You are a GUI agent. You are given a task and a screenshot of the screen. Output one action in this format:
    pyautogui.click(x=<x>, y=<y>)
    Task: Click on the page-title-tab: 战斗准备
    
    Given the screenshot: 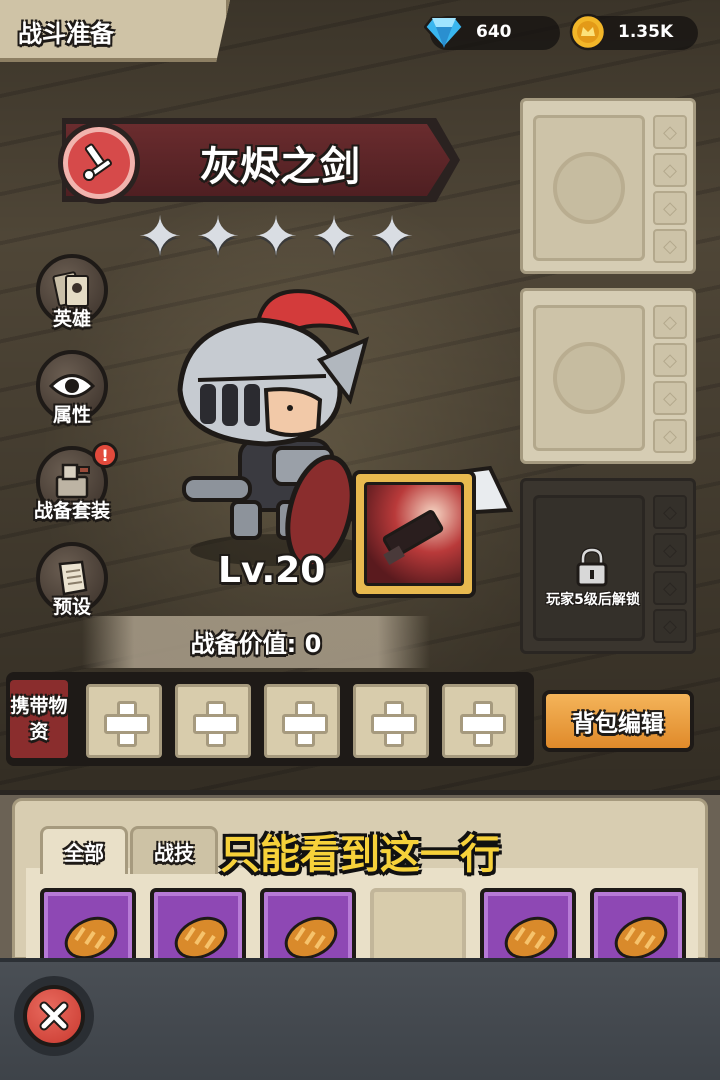 What is the action you would take?
    pyautogui.click(x=115, y=31)
    